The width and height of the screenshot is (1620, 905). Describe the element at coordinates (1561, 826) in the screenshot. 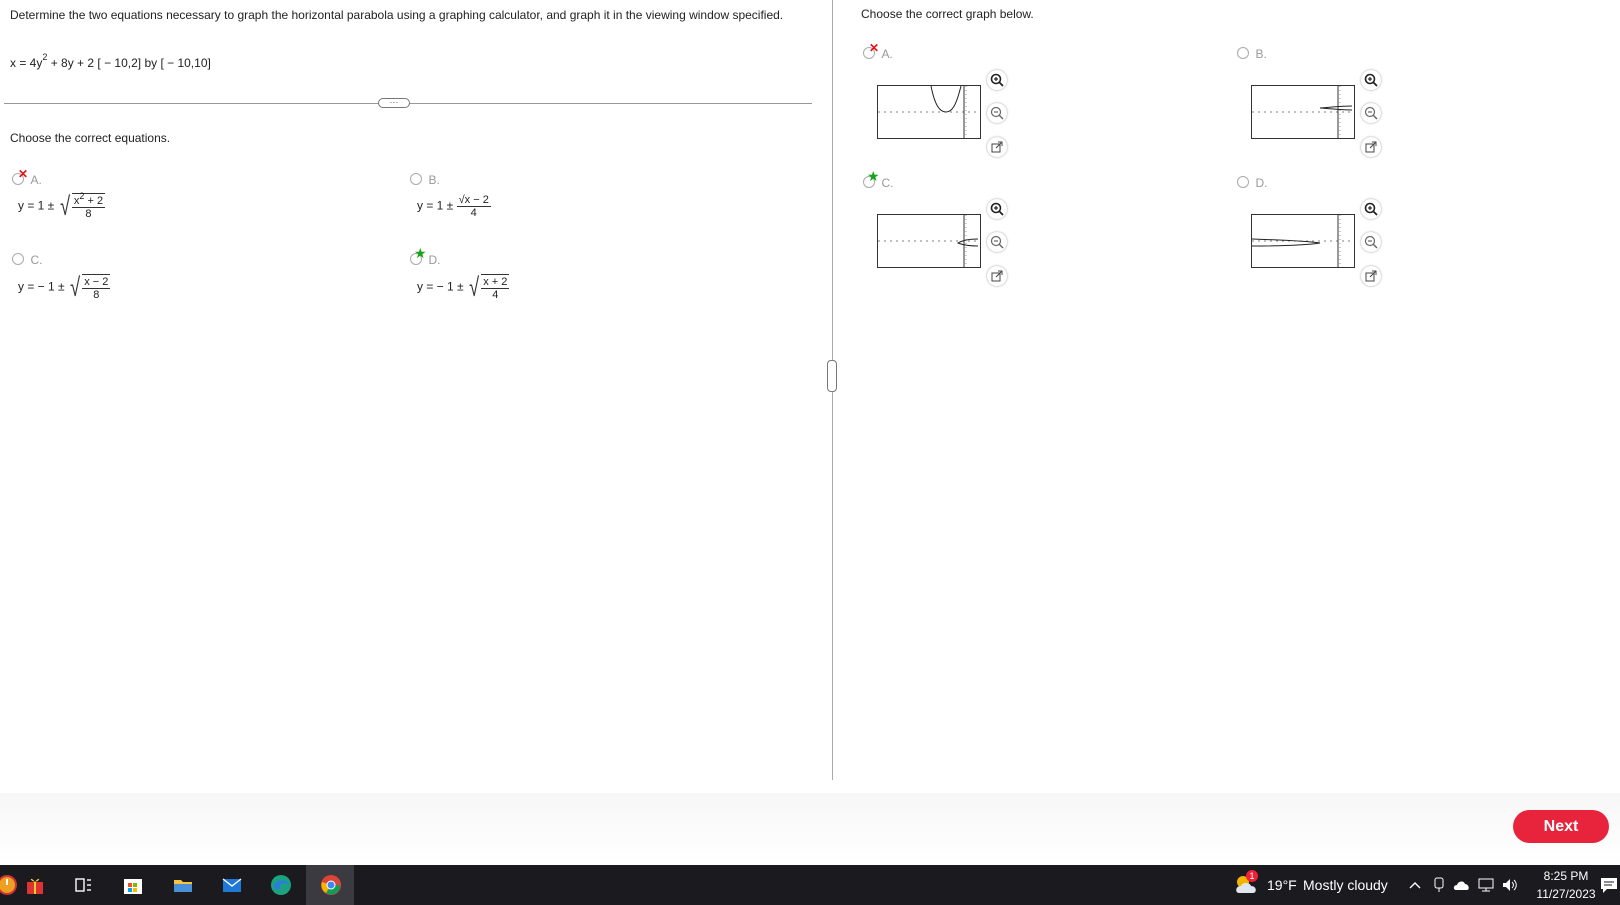

I see `next-button: Next` at that location.